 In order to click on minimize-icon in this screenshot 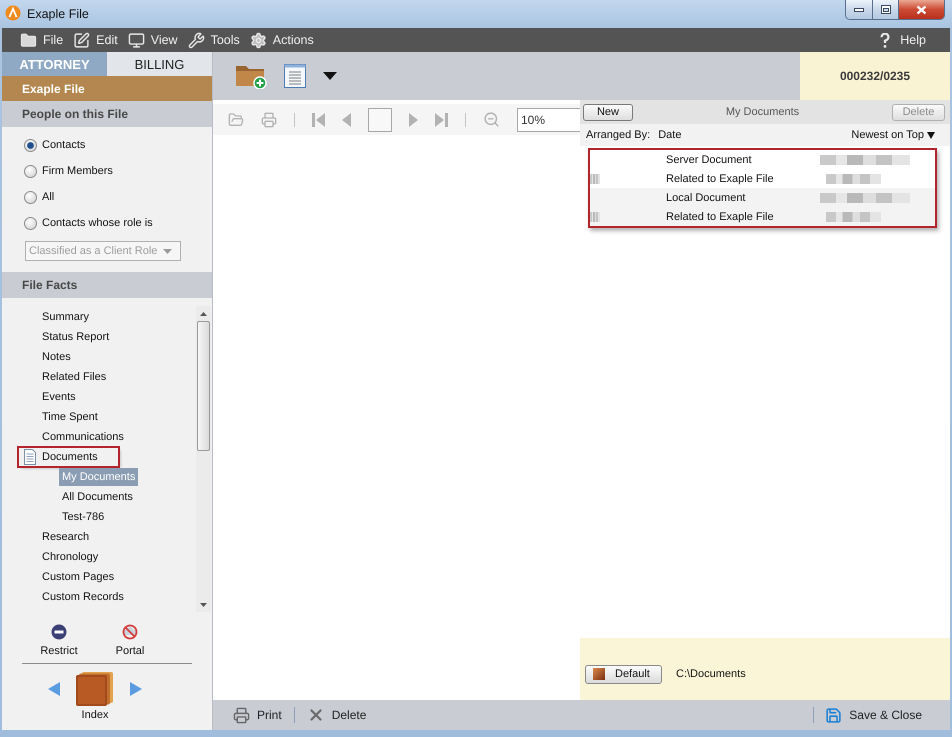, I will do `click(859, 10)`.